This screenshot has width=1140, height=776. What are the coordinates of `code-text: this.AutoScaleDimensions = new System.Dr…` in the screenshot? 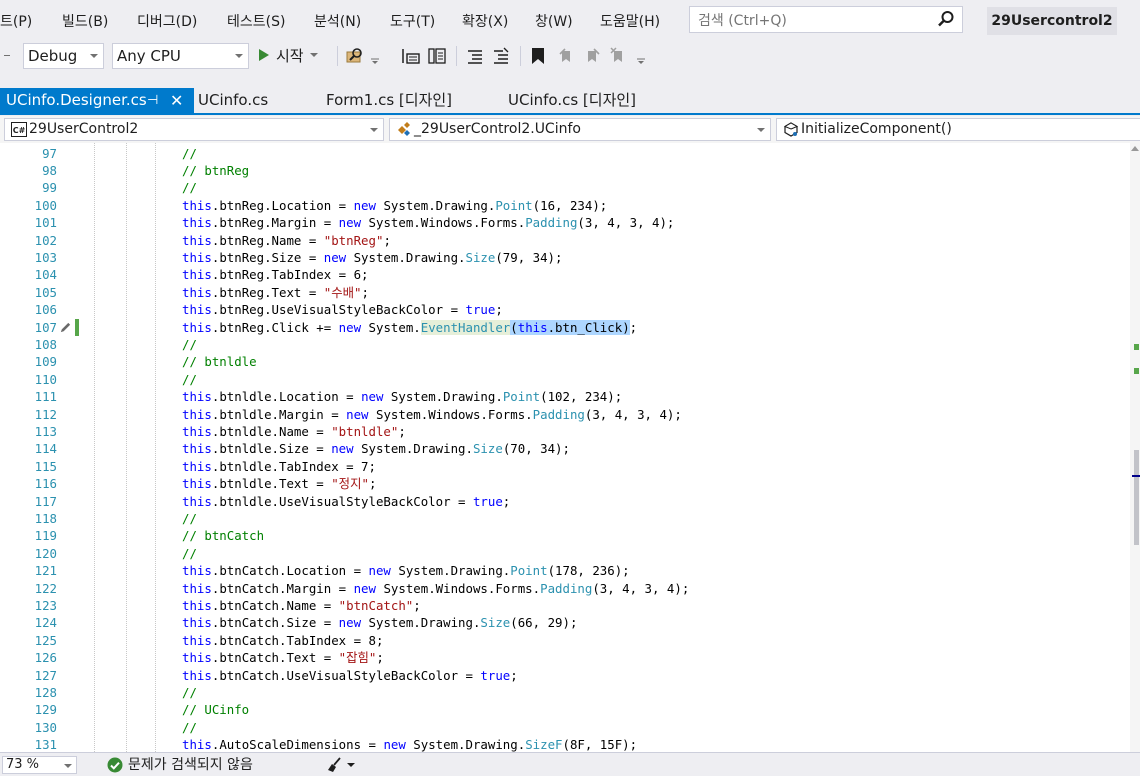 It's located at (409, 744).